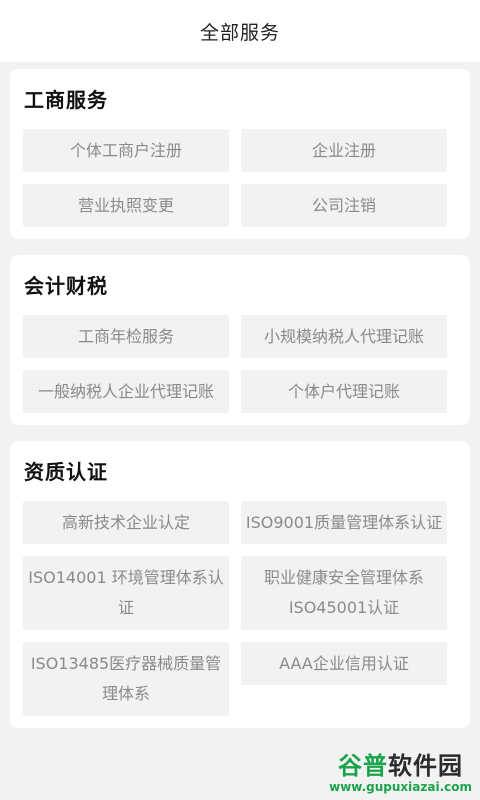  I want to click on watermark-brand: 谷普软件园, so click(400, 766).